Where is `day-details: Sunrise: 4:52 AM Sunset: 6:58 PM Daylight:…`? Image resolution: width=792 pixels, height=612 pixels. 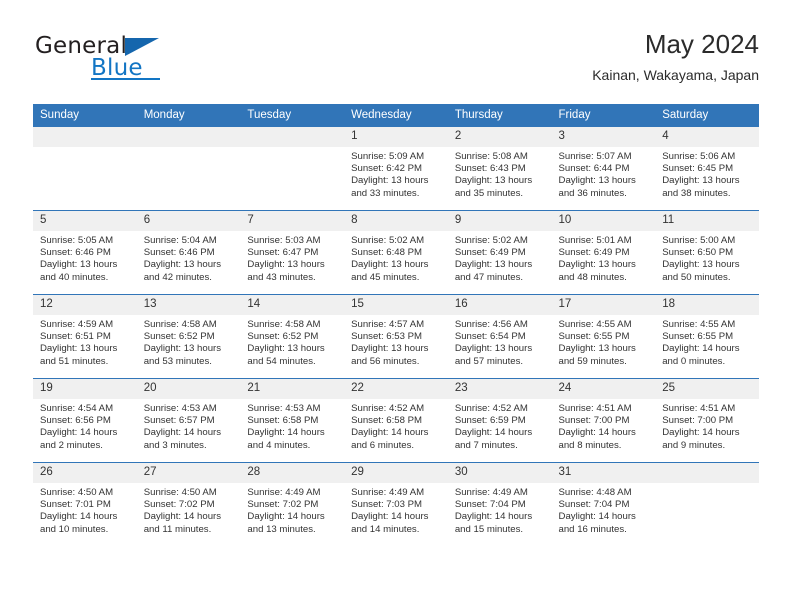 day-details: Sunrise: 4:52 AM Sunset: 6:58 PM Daylight:… is located at coordinates (396, 425).